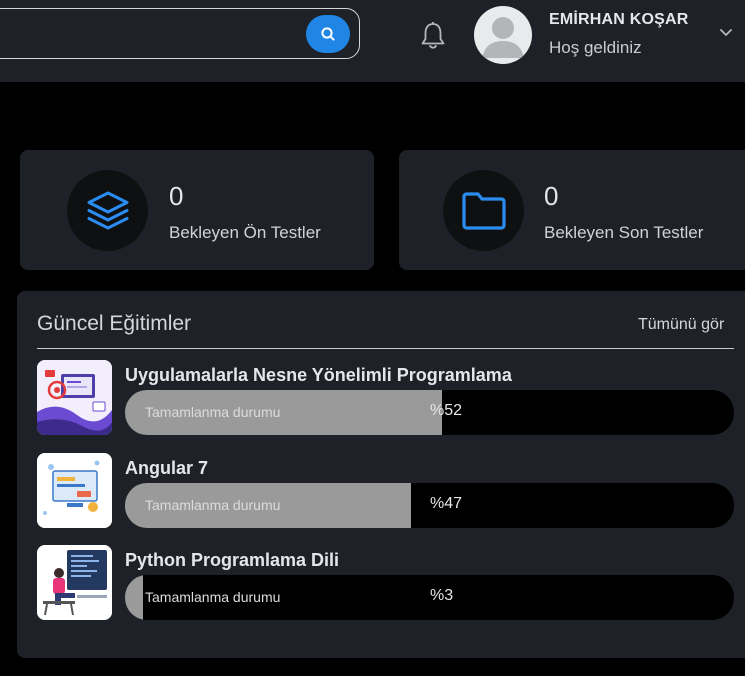 The width and height of the screenshot is (745, 676). Describe the element at coordinates (726, 33) in the screenshot. I see `chevron-down-icon` at that location.